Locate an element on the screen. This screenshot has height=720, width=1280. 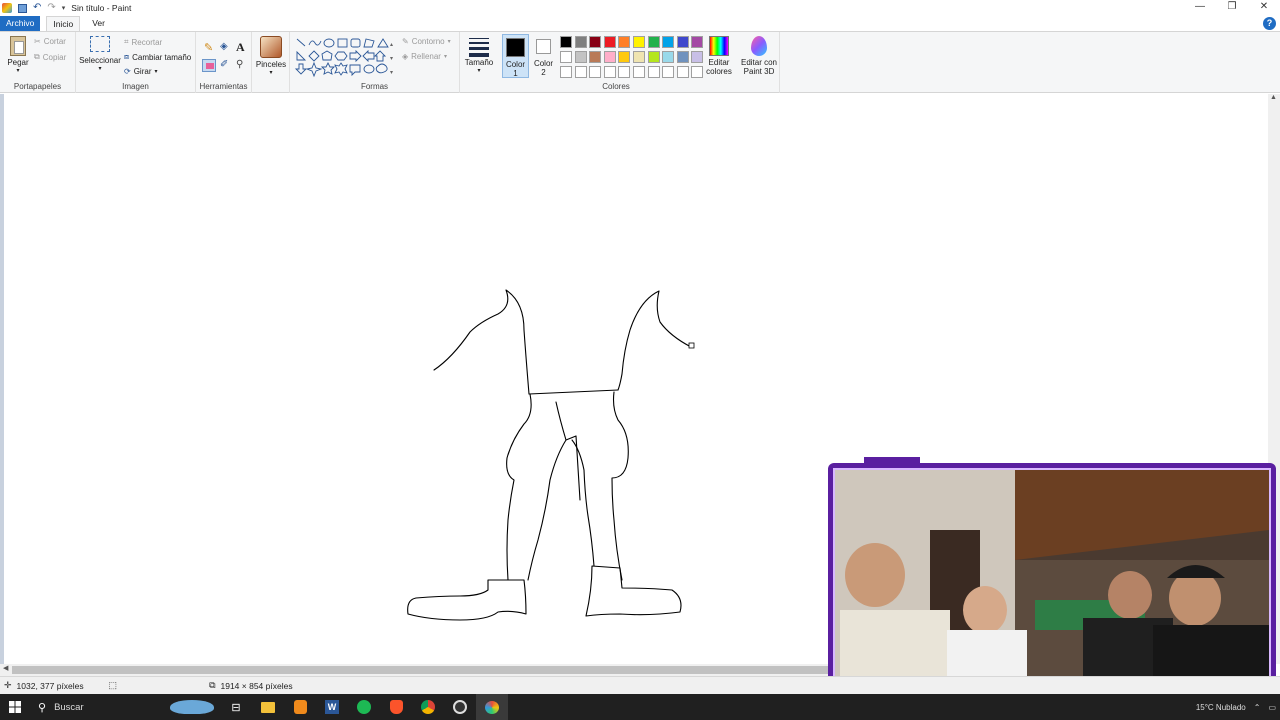
tools-group-label: Herramientas is located at coordinates (223, 86).